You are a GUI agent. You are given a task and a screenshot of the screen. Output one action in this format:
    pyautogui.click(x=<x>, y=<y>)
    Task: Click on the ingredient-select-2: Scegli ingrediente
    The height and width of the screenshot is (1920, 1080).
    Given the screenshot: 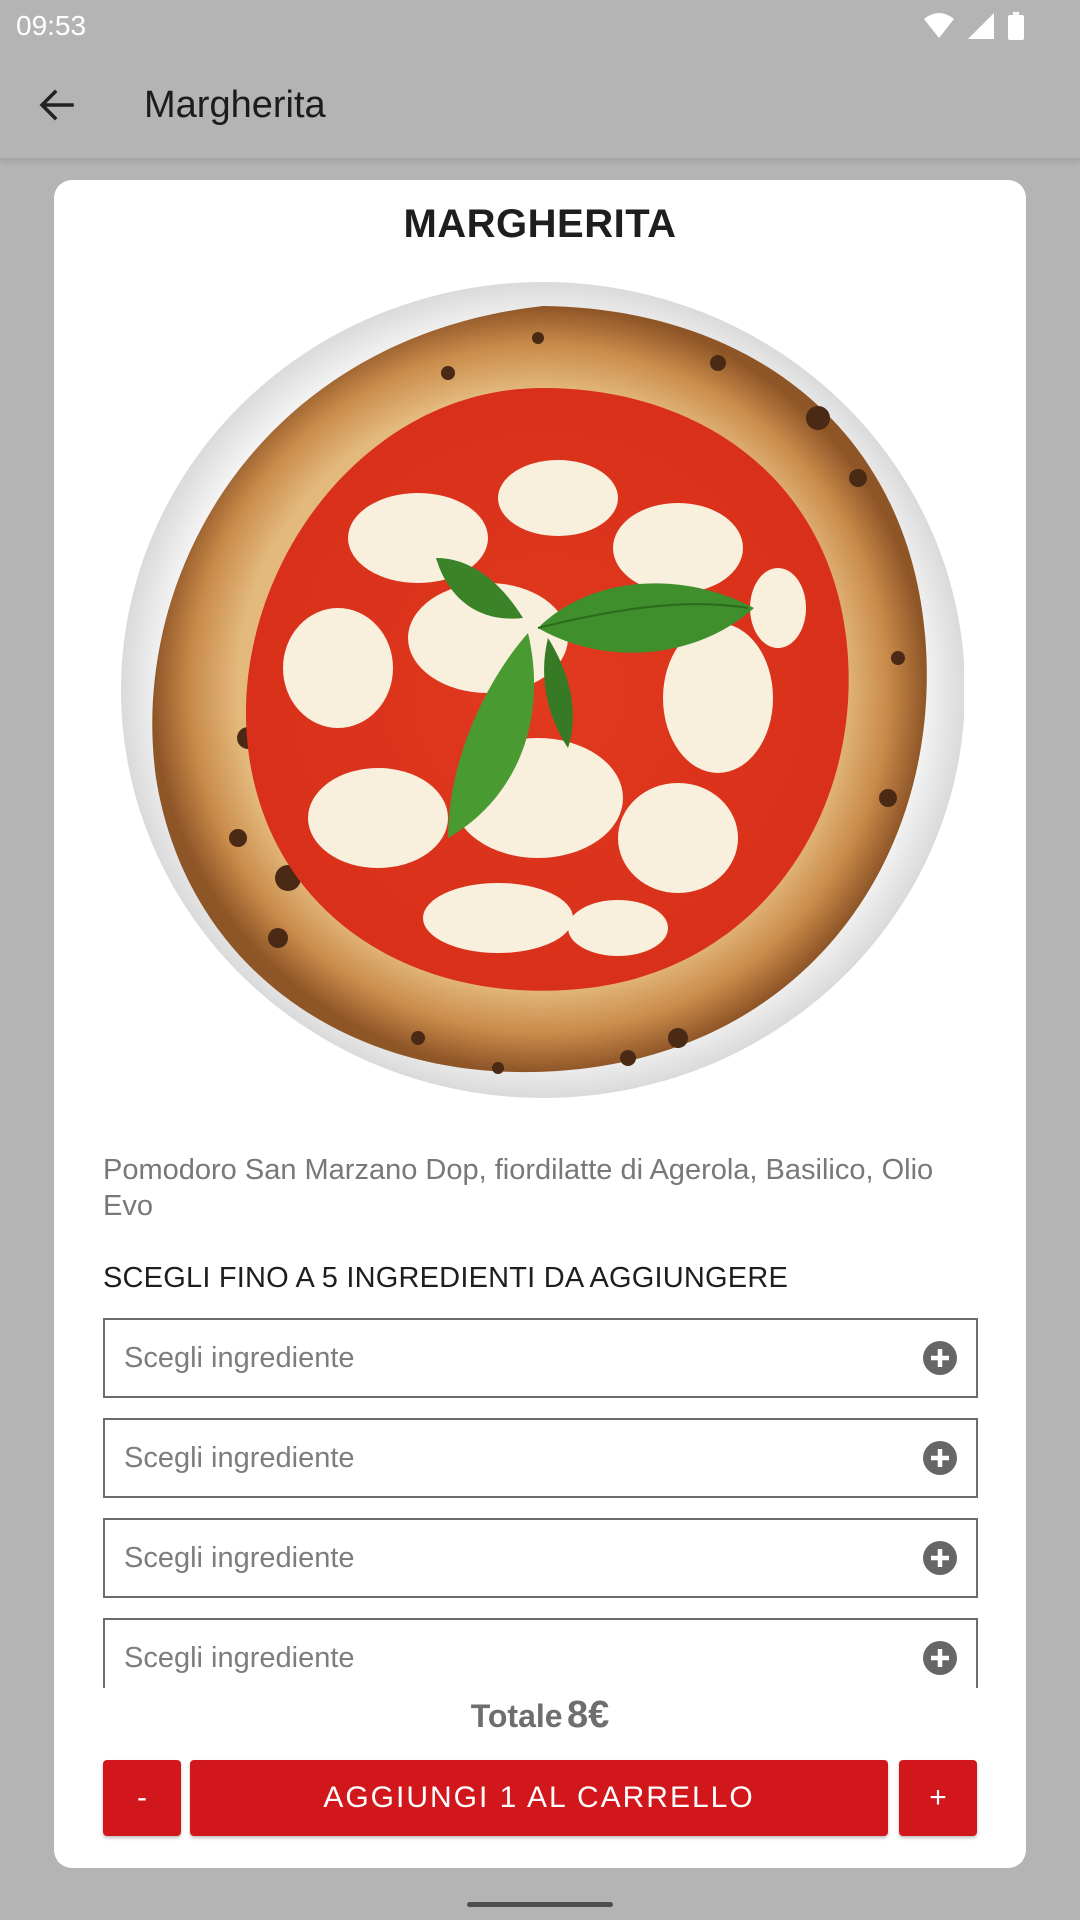 What is the action you would take?
    pyautogui.click(x=540, y=1458)
    